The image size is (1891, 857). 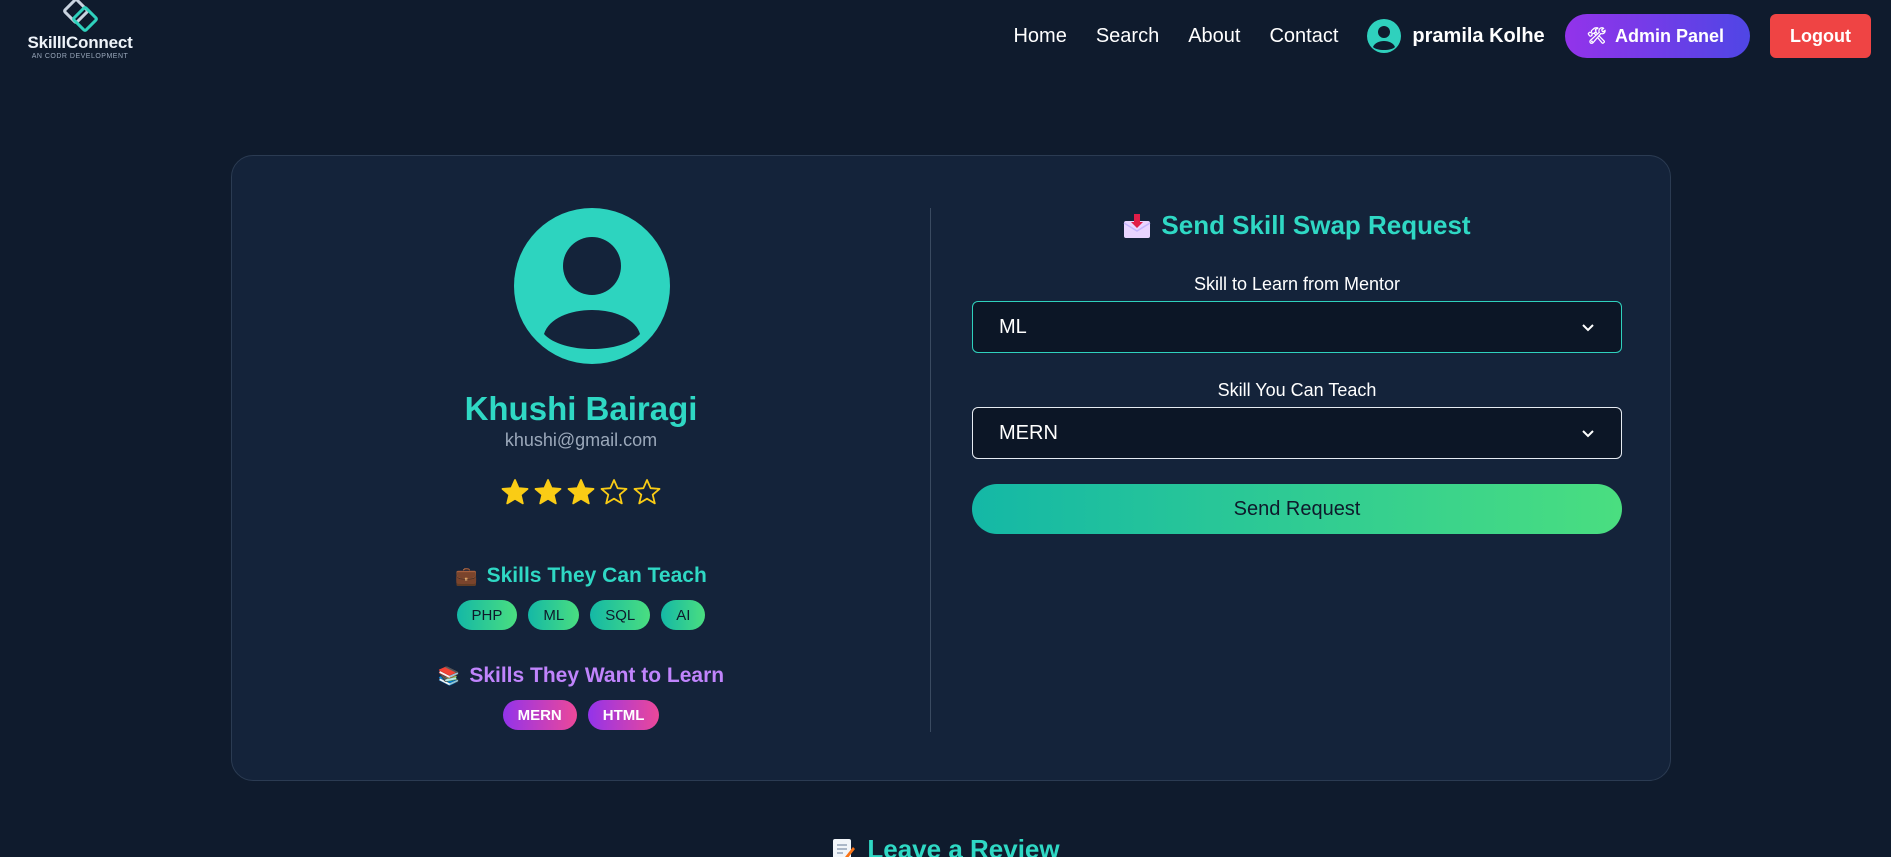 I want to click on teach-skills-title-text: Skills They Can Teach, so click(x=596, y=575).